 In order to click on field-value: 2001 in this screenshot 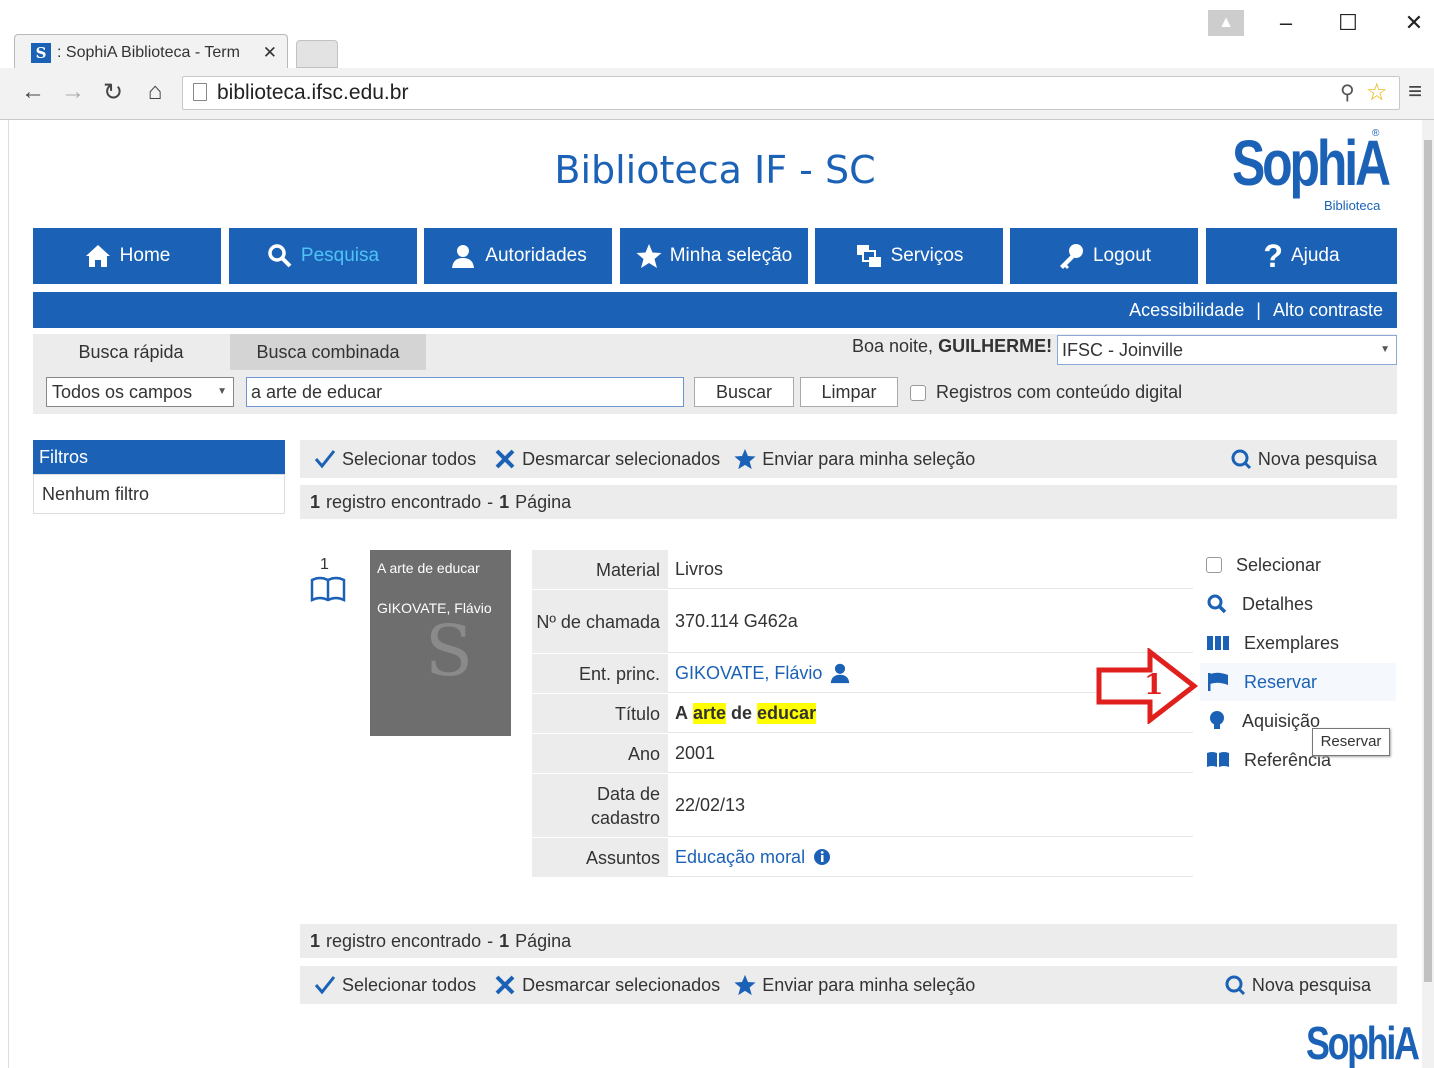, I will do `click(930, 753)`.